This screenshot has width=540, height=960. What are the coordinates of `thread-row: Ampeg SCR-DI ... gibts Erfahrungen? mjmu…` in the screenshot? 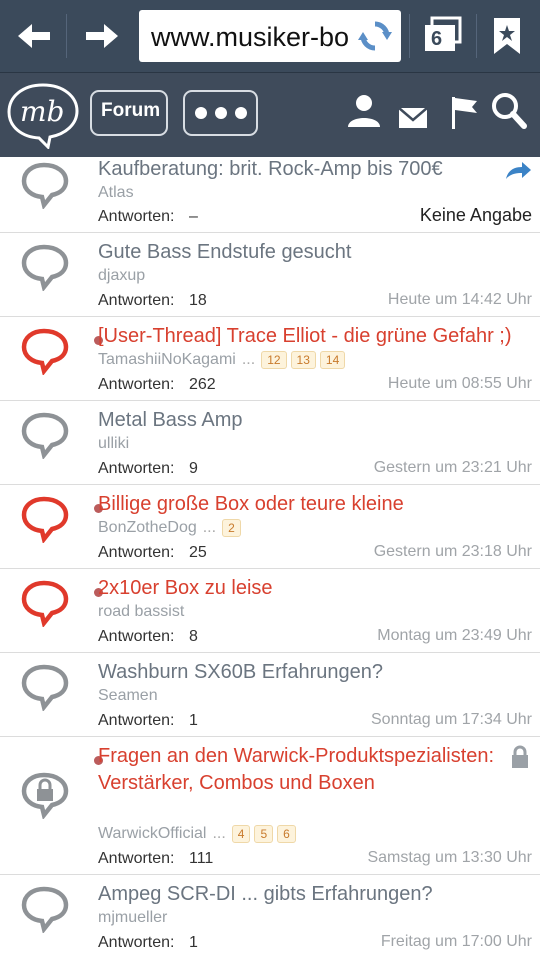 It's located at (270, 917).